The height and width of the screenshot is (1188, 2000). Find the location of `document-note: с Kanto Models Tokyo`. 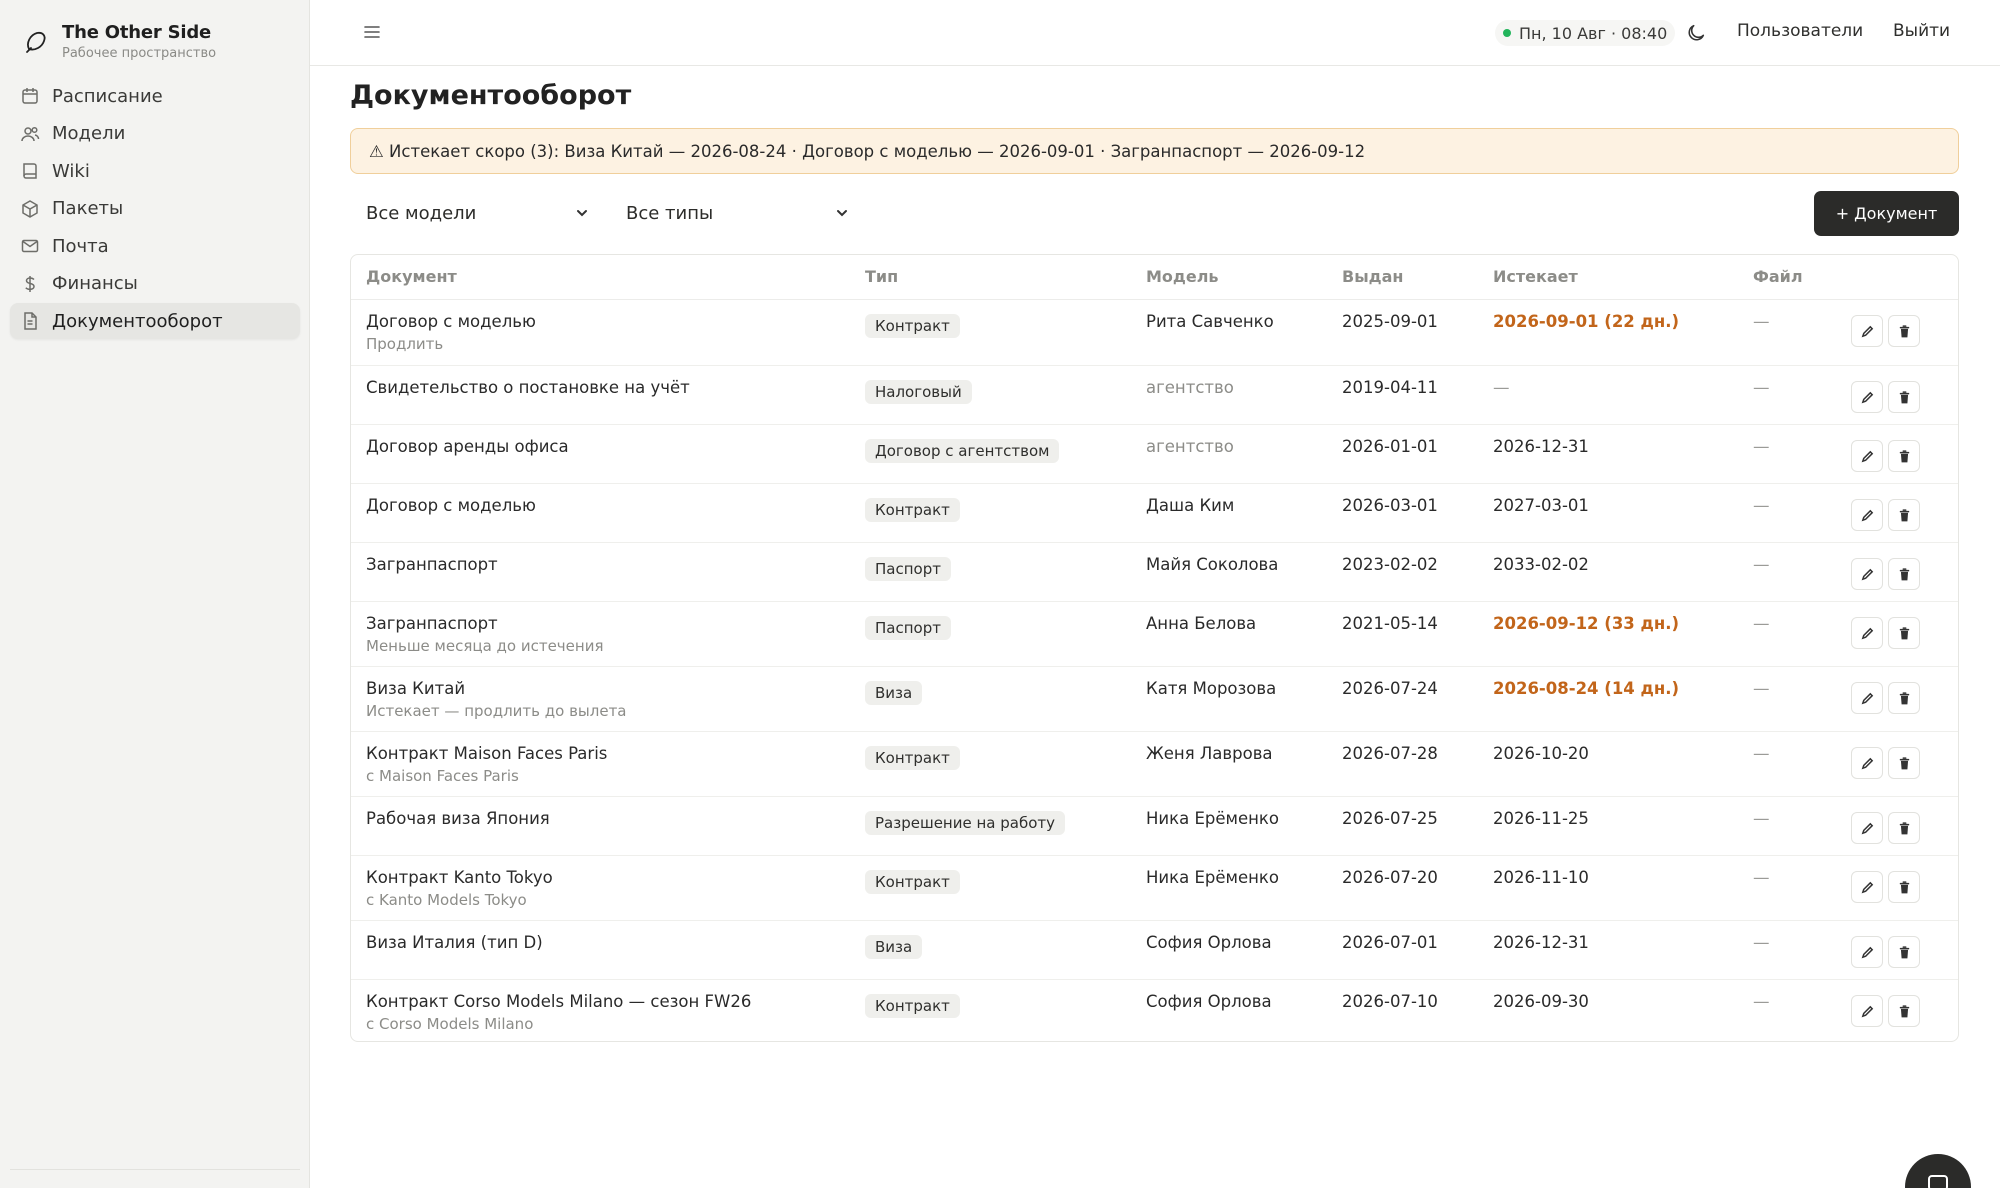

document-note: с Kanto Models Tokyo is located at coordinates (446, 900).